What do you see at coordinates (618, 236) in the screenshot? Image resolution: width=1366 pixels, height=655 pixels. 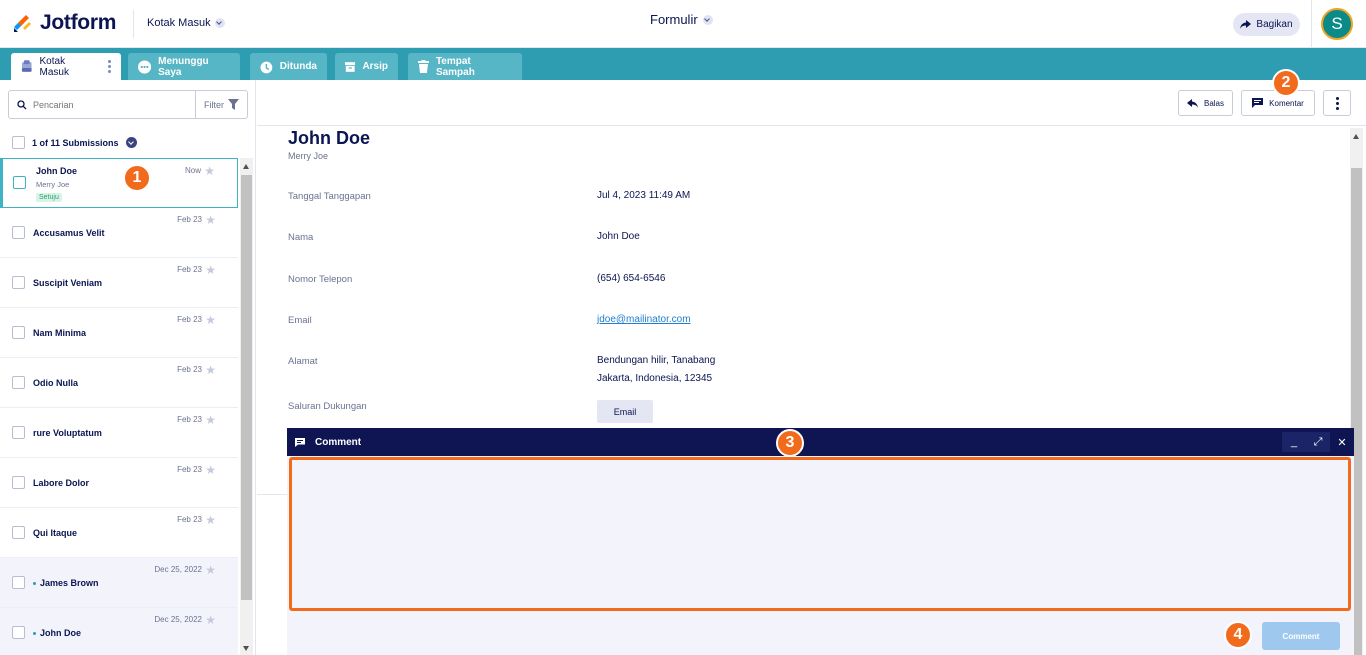 I see `field-value: John Doe` at bounding box center [618, 236].